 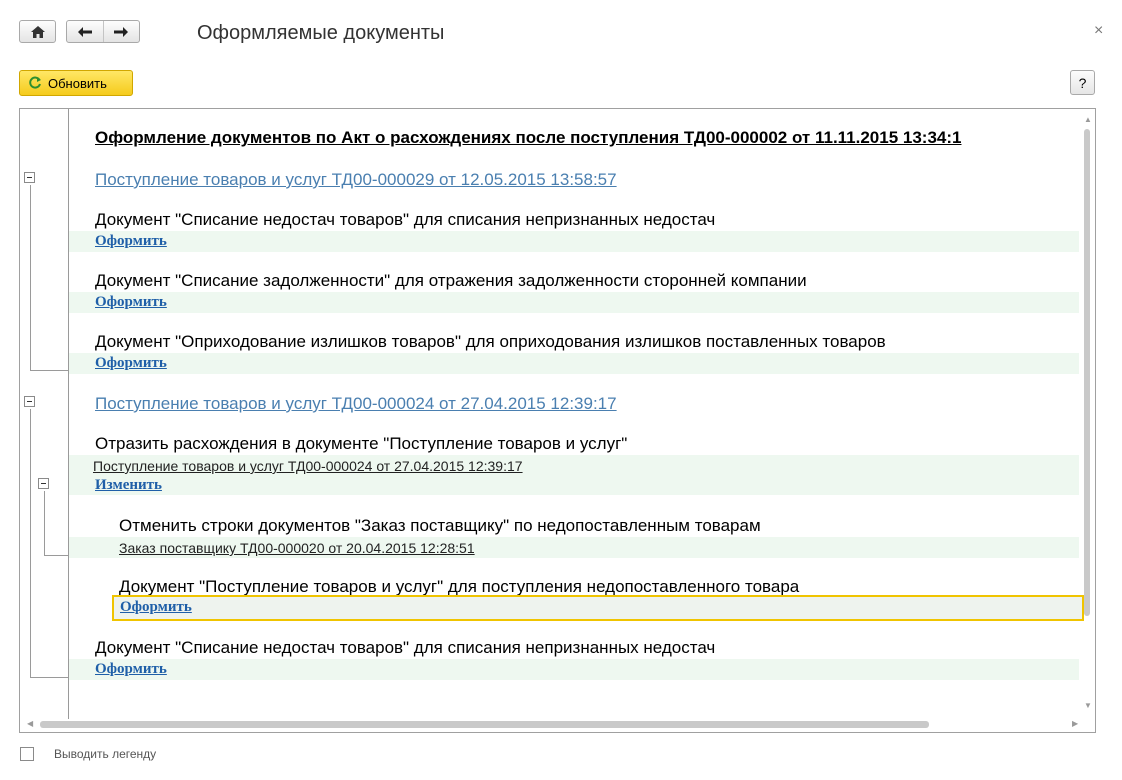 I want to click on refresh-icon, so click(x=35, y=82).